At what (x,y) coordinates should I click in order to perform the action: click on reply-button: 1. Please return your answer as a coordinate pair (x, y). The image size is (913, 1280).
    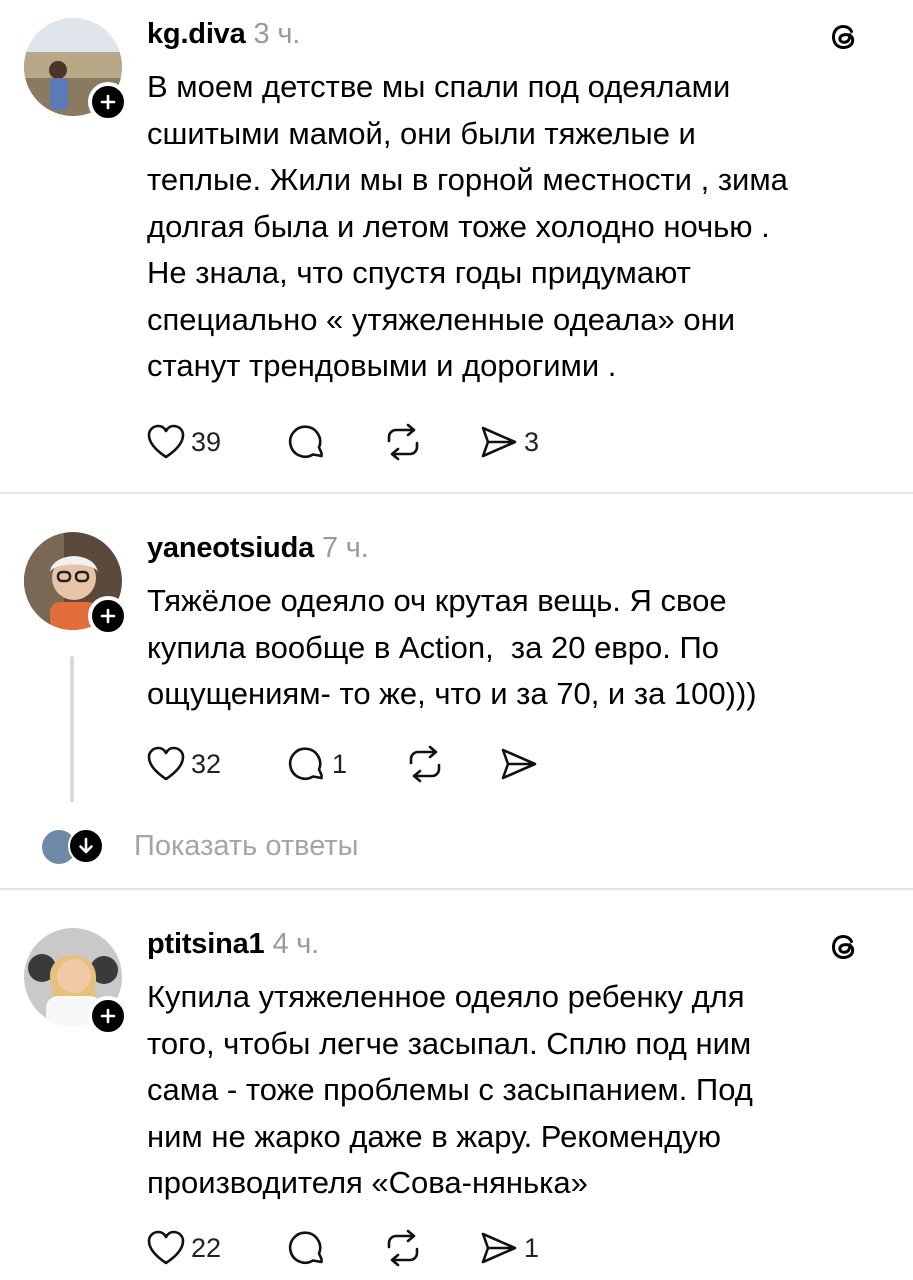
    Looking at the image, I should click on (317, 764).